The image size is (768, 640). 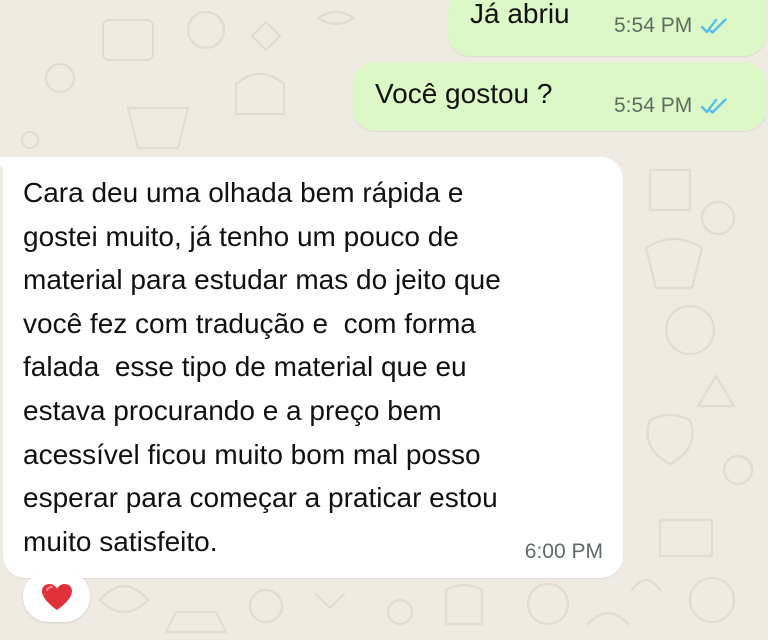 I want to click on message-line: acessível ficou muito bom mal posso, so click(x=252, y=454).